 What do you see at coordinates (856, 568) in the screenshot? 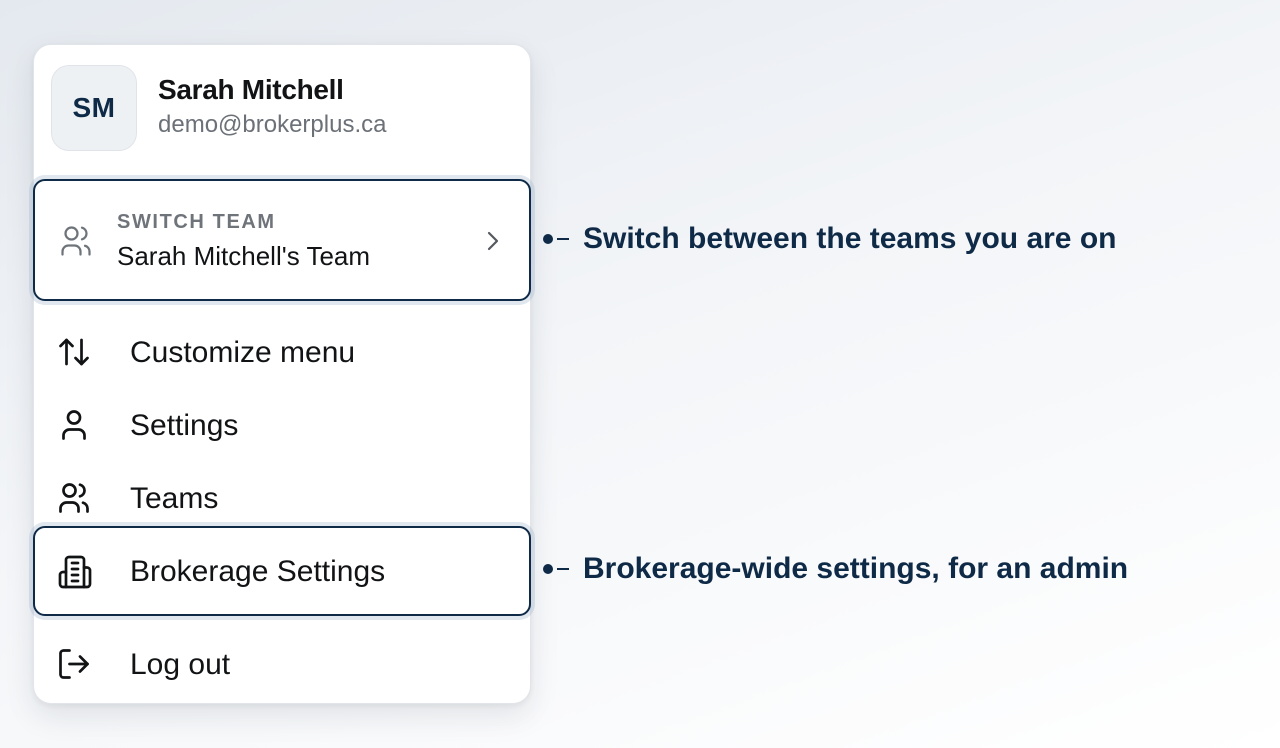
I see `callout-text: Brokerage-wide settings, for an admin` at bounding box center [856, 568].